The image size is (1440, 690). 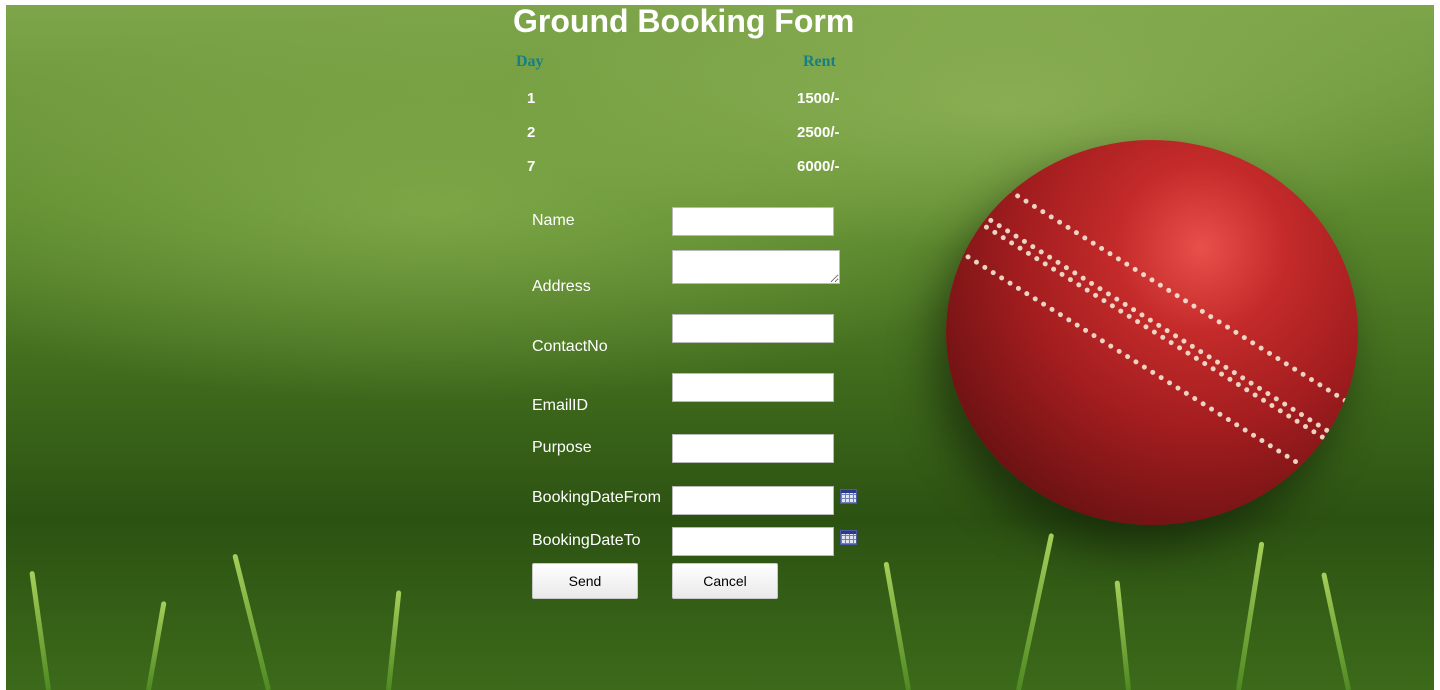 I want to click on address-label: Address, so click(x=561, y=286).